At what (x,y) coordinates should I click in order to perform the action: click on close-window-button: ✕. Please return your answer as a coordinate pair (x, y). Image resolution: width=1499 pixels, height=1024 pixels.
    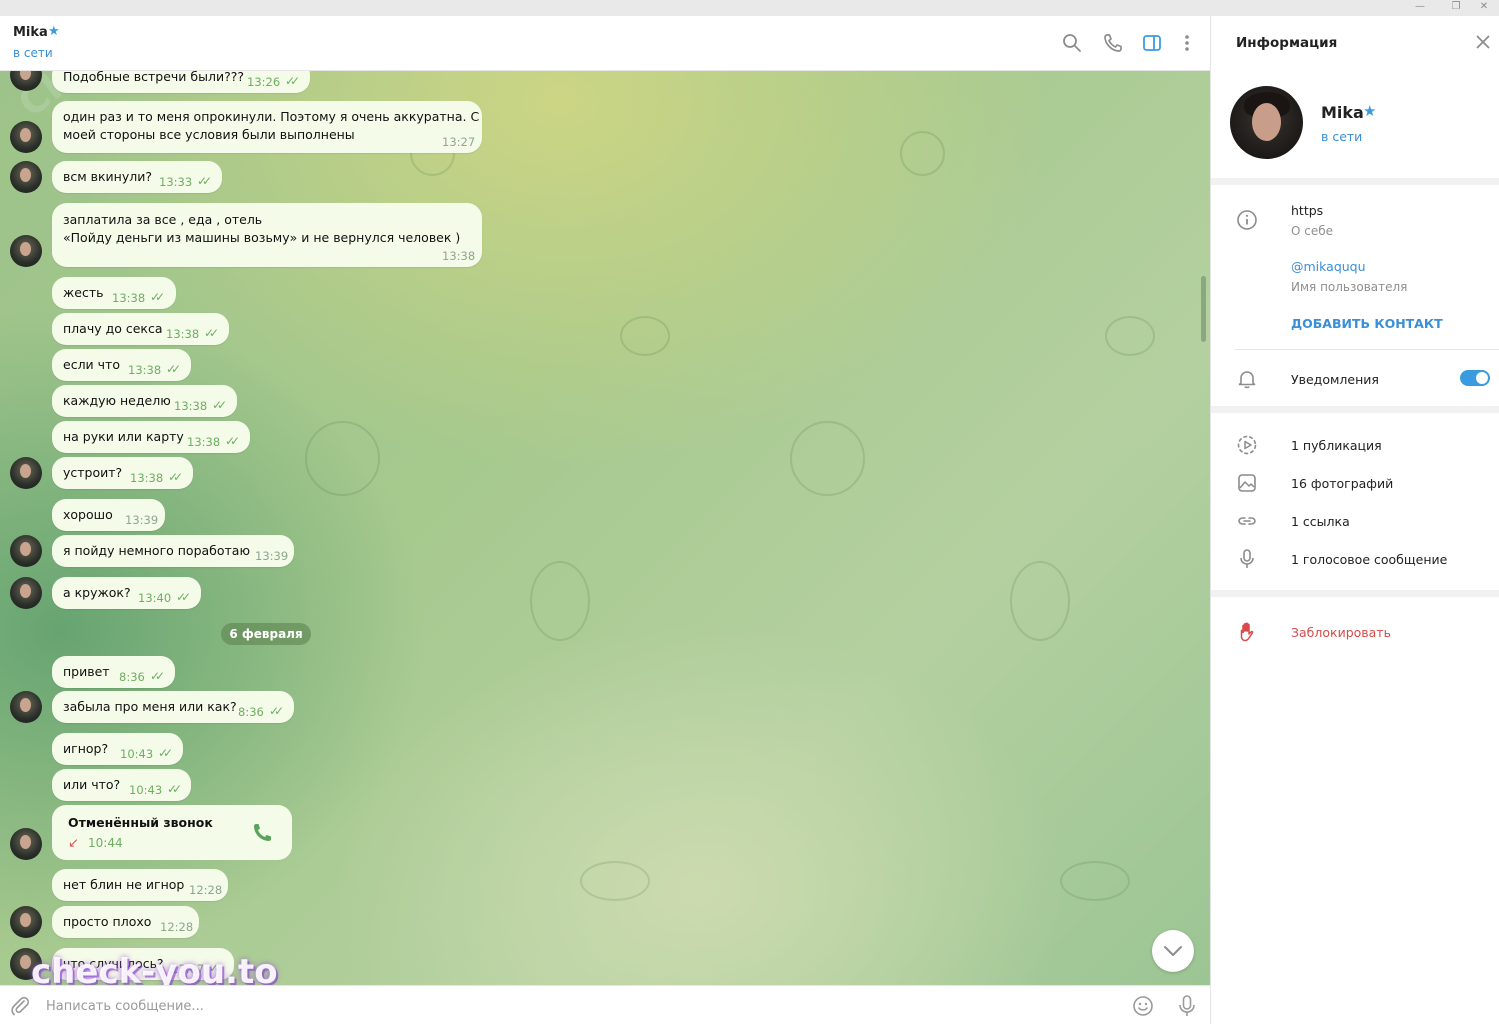
    Looking at the image, I should click on (1483, 8).